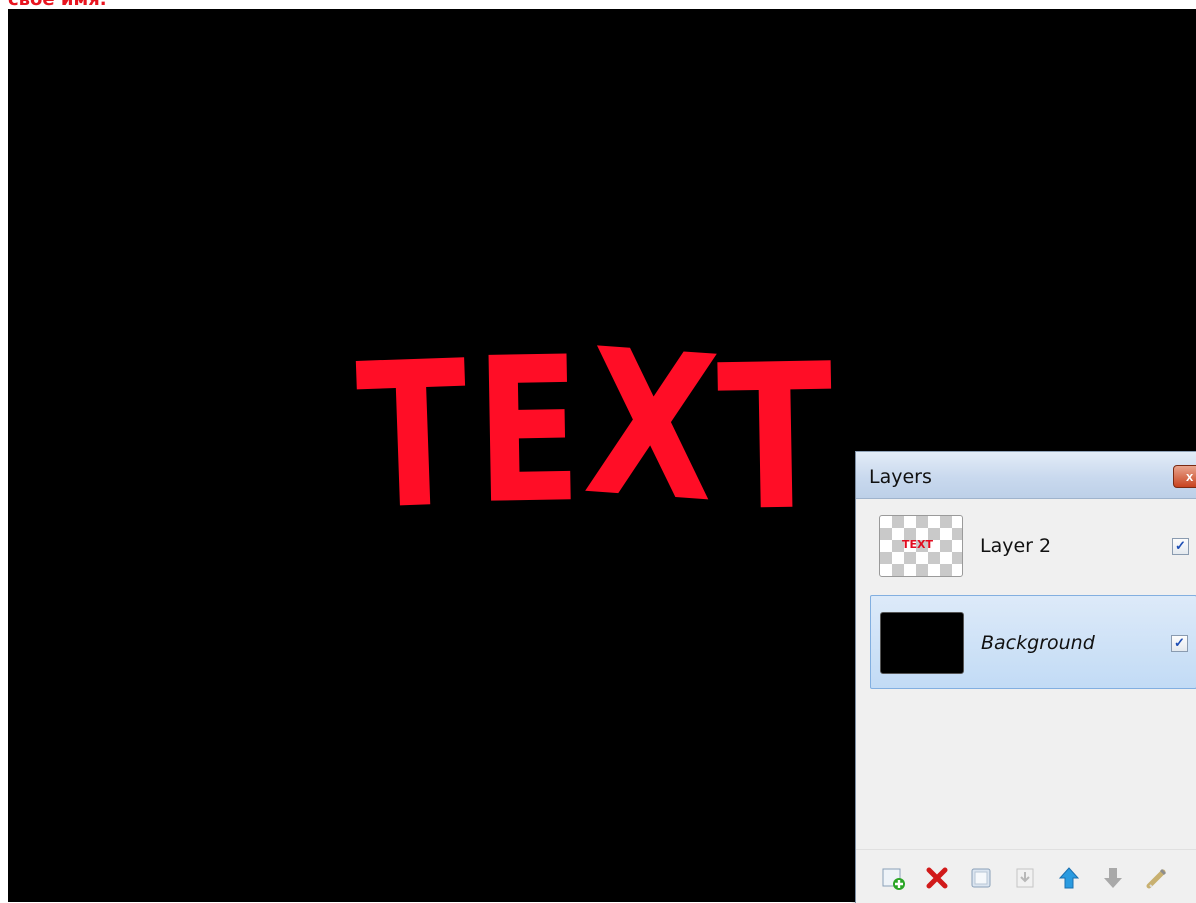  I want to click on layers-titlebar: Layers x, so click(1026, 475).